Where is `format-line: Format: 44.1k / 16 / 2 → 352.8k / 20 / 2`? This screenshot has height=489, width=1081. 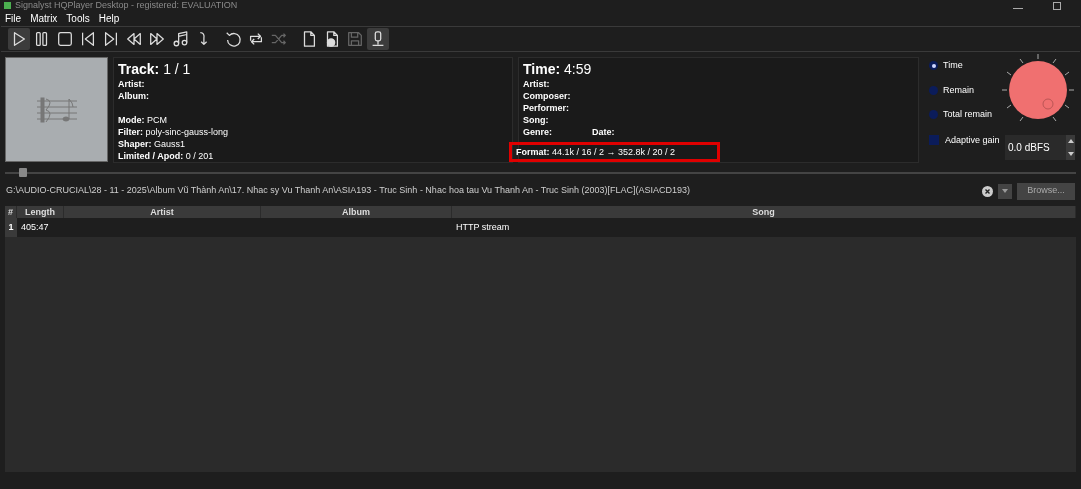
format-line: Format: 44.1k / 16 / 2 → 352.8k / 20 / 2 is located at coordinates (596, 152).